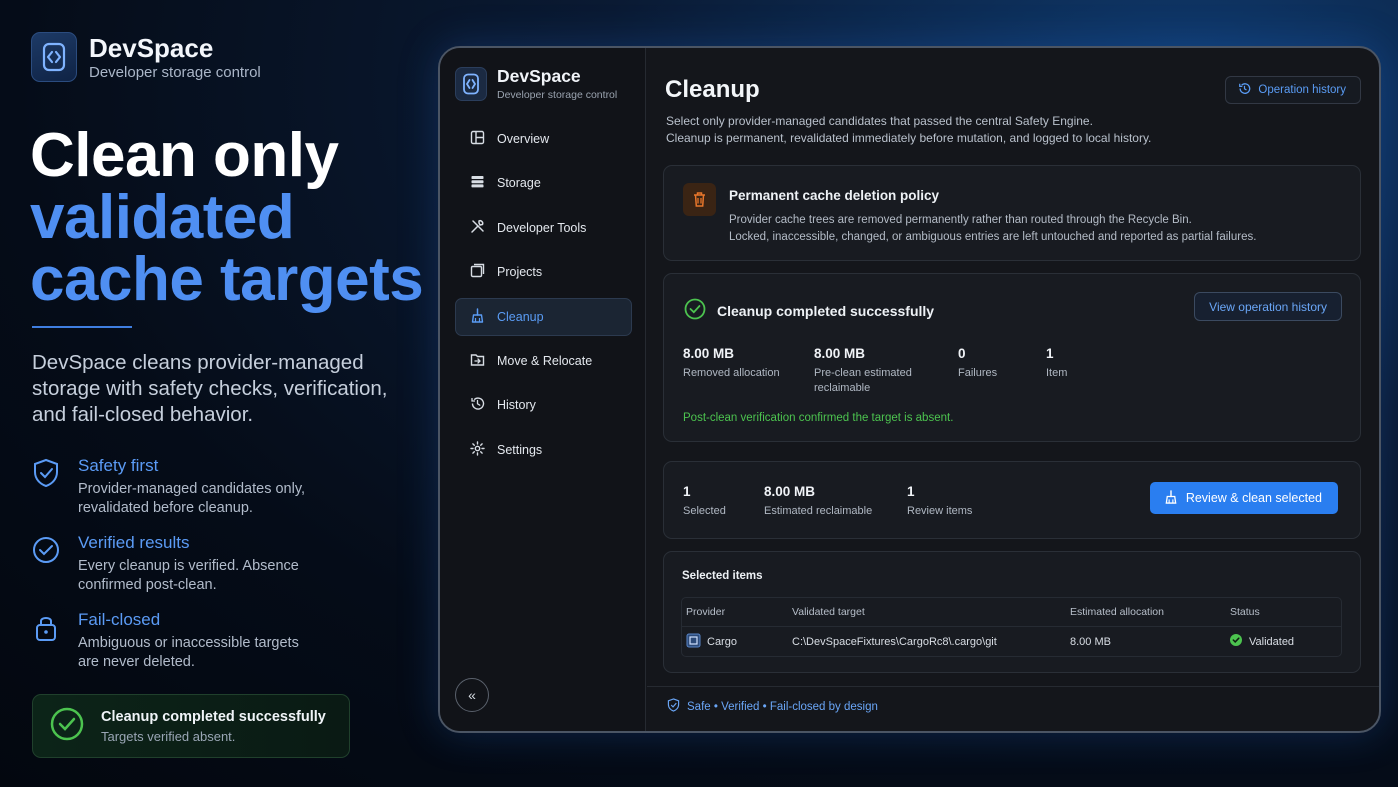 The image size is (1398, 787). Describe the element at coordinates (1117, 612) in the screenshot. I see `column-header: Estimated allocation` at that location.